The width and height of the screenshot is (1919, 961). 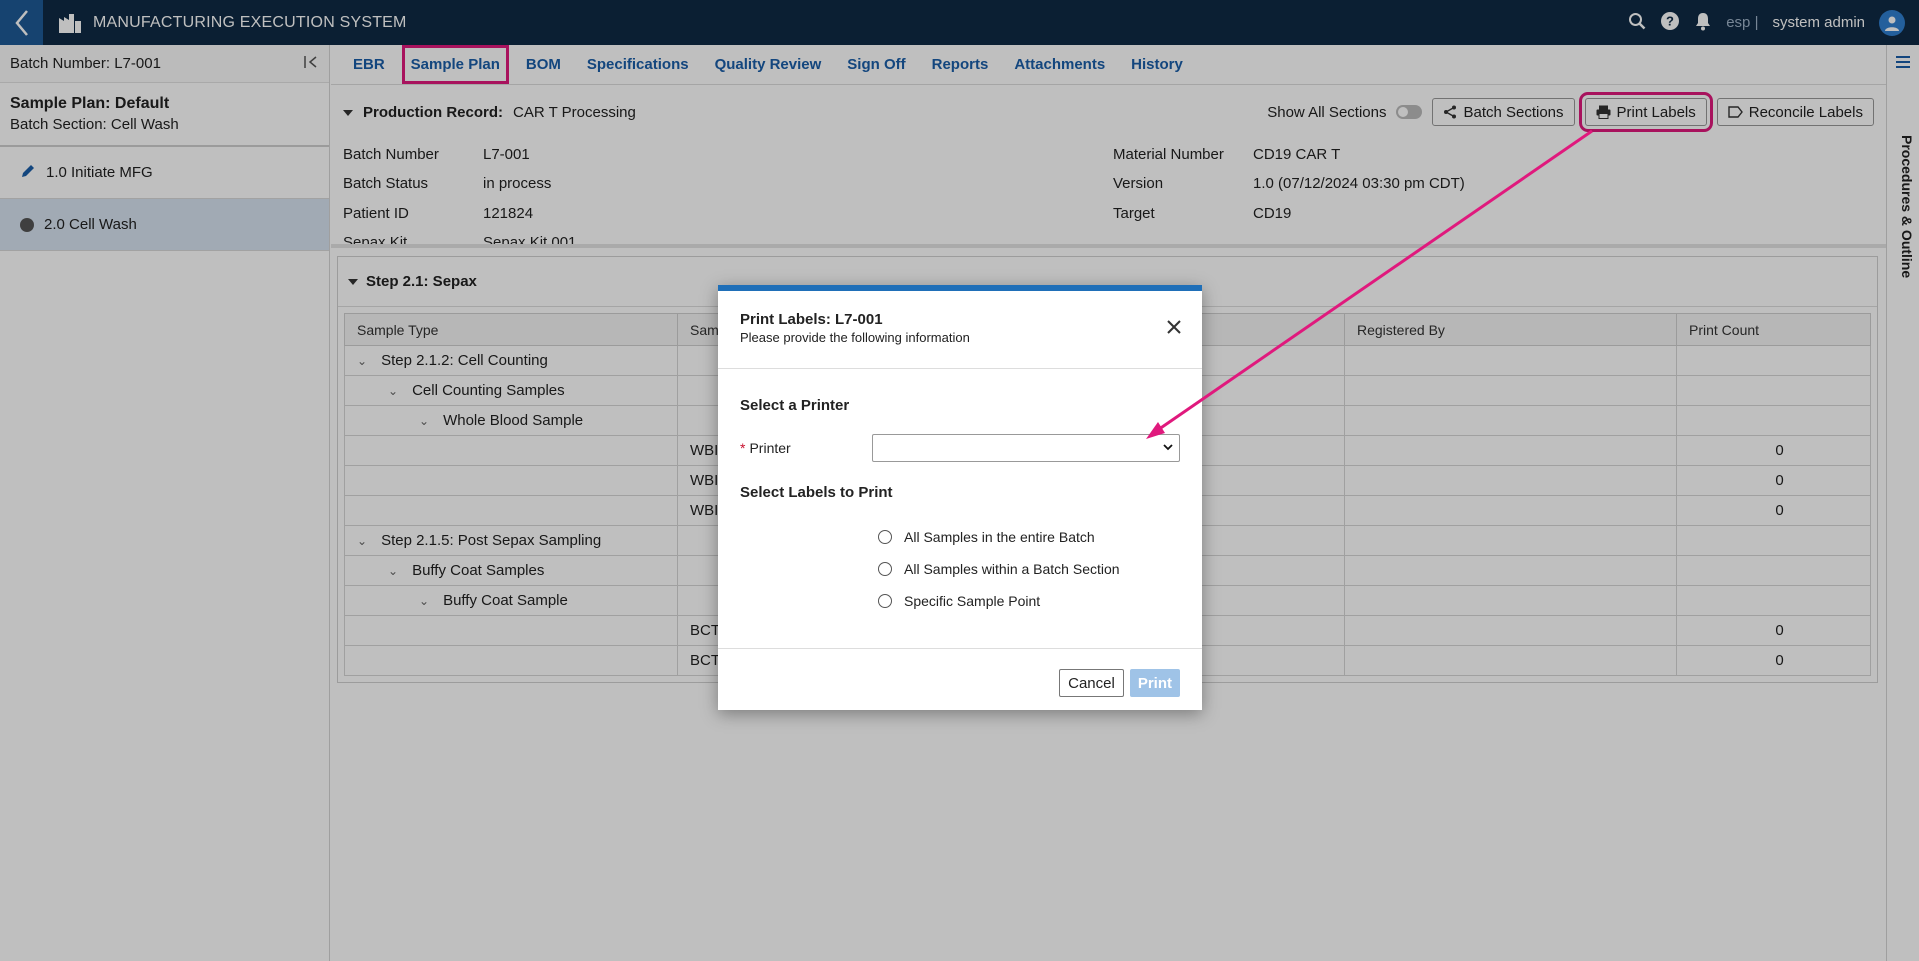 What do you see at coordinates (999, 537) in the screenshot?
I see `option-label: All Samples in the entire Batch` at bounding box center [999, 537].